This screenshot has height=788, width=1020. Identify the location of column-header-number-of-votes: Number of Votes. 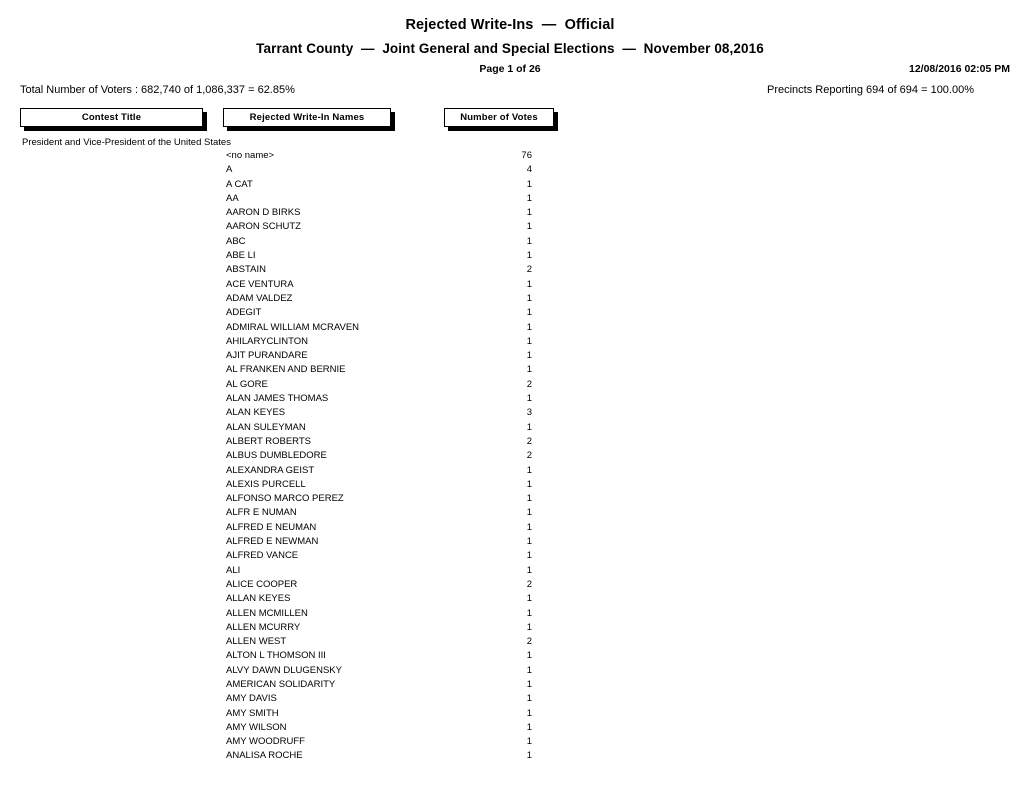
(499, 117).